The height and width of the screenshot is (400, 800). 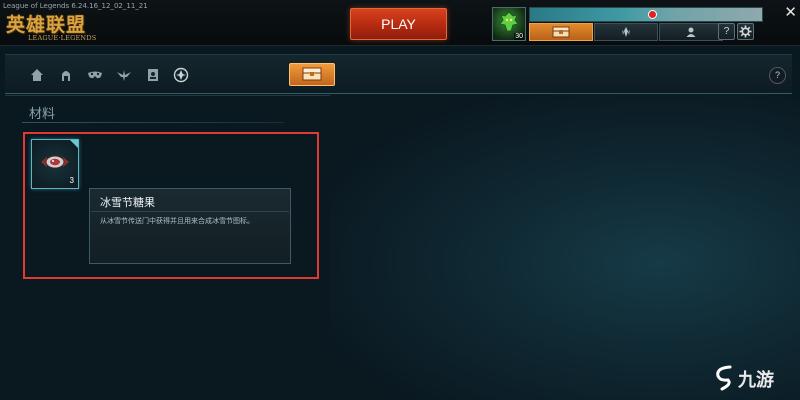 What do you see at coordinates (519, 36) in the screenshot?
I see `summoner-level: 30` at bounding box center [519, 36].